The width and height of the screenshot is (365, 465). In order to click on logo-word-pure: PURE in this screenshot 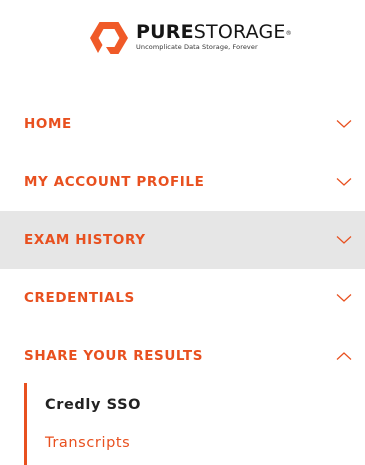, I will do `click(165, 32)`.